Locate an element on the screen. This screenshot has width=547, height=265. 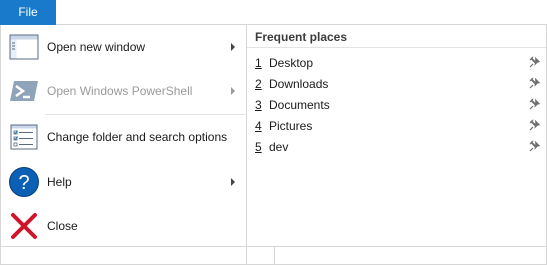
place-name: Pictures is located at coordinates (291, 126).